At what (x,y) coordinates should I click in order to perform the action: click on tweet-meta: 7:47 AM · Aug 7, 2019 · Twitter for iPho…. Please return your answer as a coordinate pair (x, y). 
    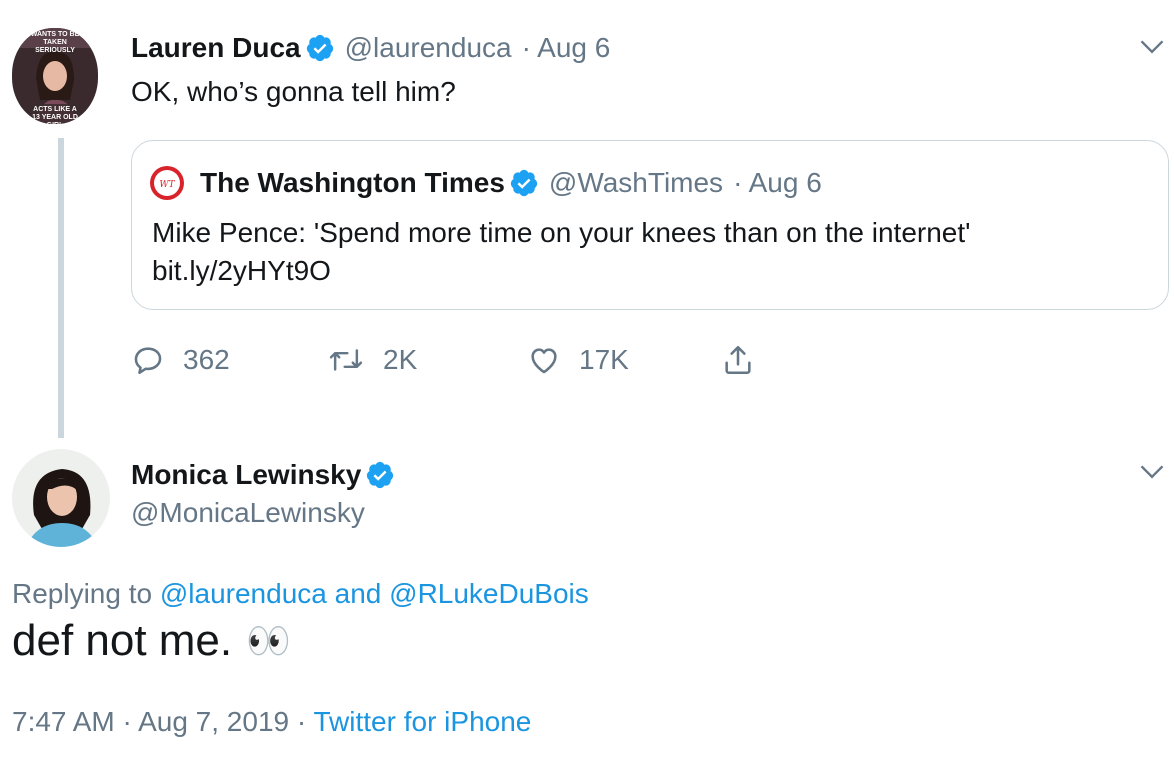
    Looking at the image, I should click on (271, 722).